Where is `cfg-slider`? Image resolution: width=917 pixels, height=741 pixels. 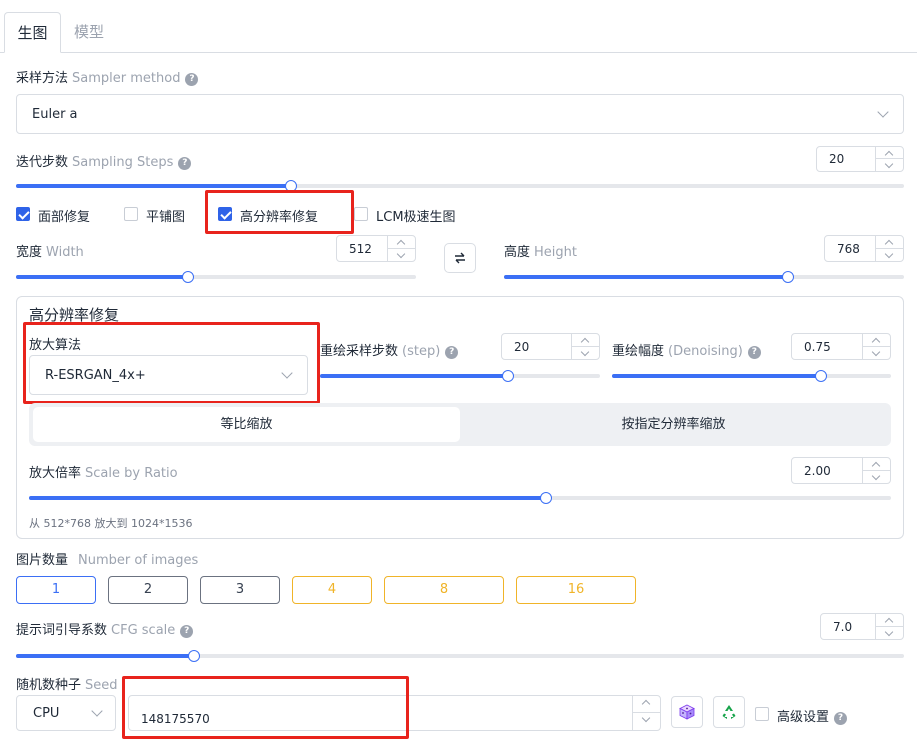 cfg-slider is located at coordinates (460, 656).